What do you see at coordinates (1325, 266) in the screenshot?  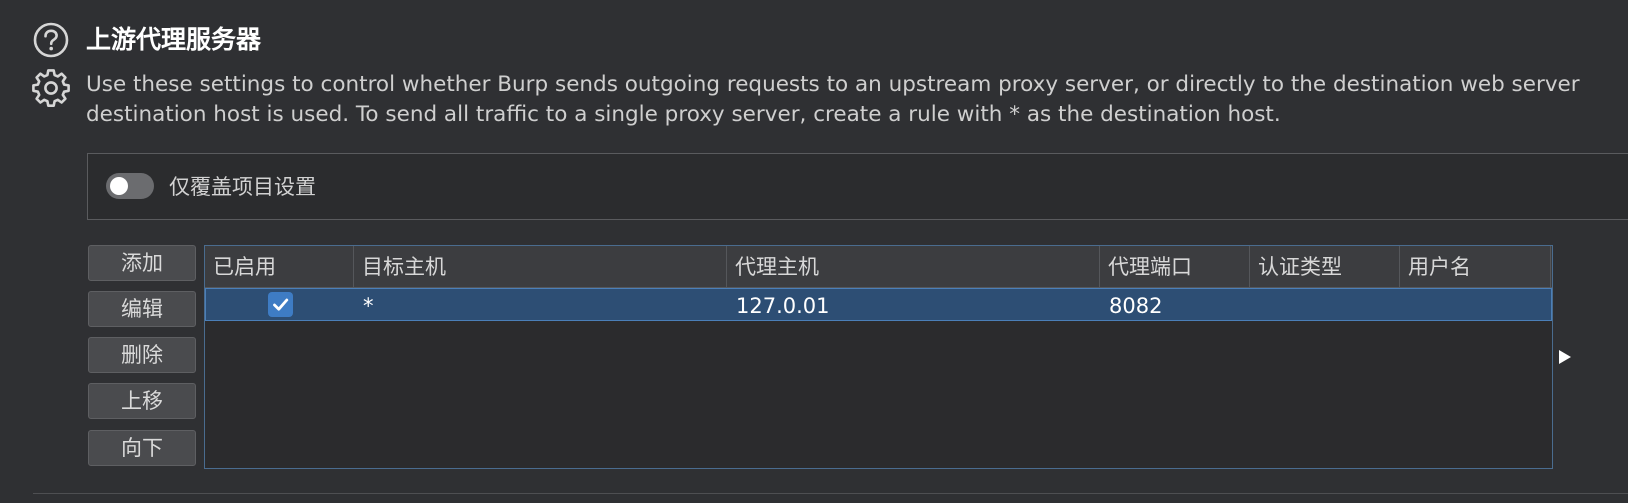 I see `column-header-auth-type: 认证类型` at bounding box center [1325, 266].